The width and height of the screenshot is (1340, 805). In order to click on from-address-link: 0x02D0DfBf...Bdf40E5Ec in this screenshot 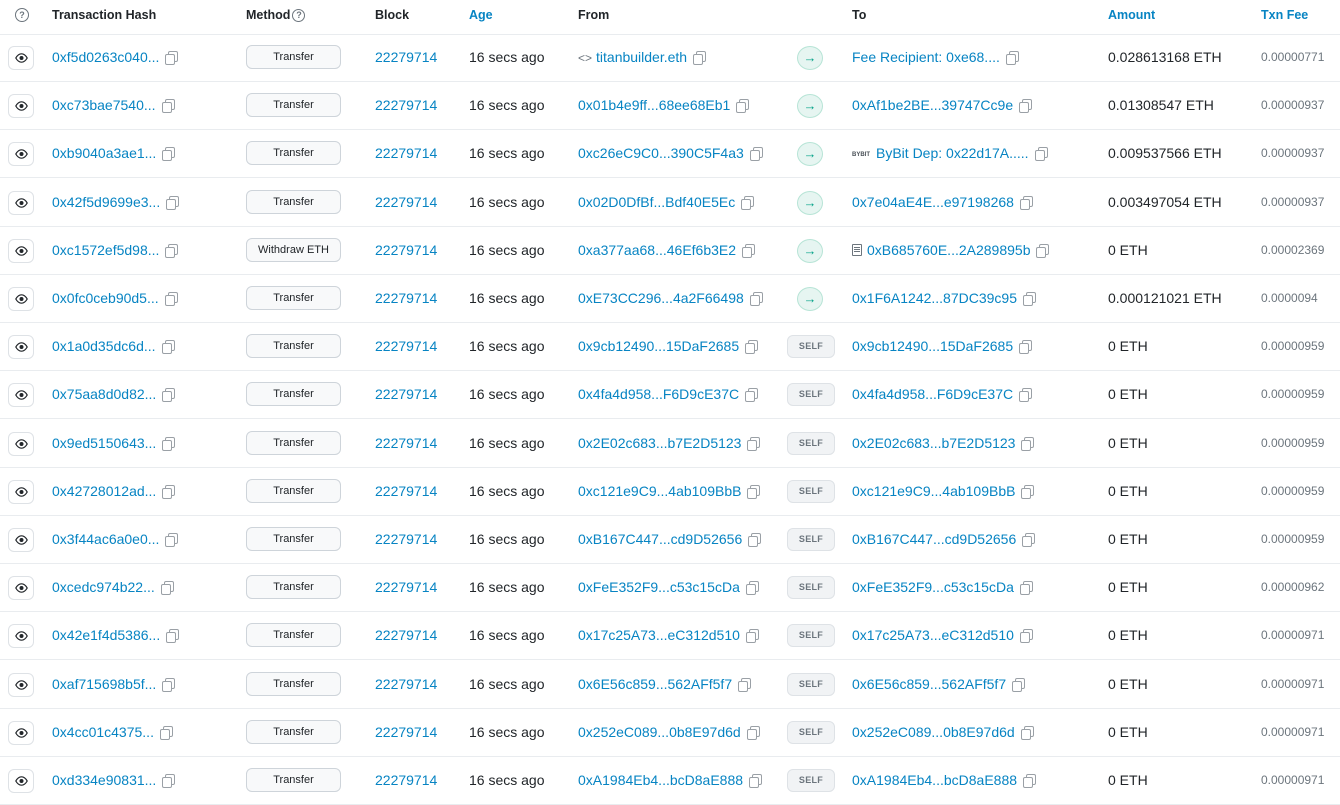, I will do `click(656, 202)`.